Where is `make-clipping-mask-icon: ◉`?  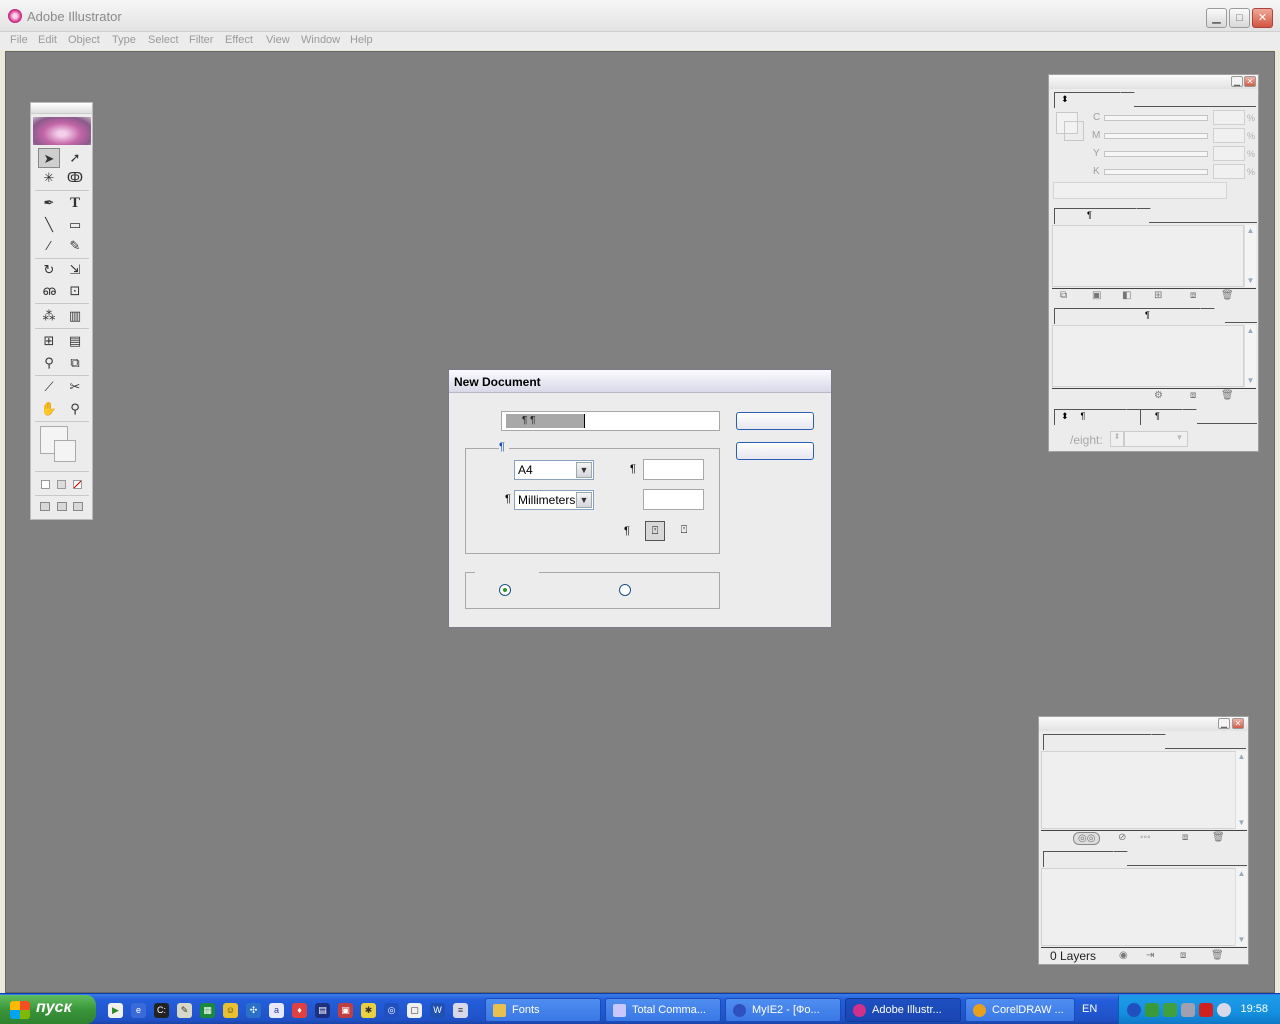
make-clipping-mask-icon: ◉ is located at coordinates (1123, 955).